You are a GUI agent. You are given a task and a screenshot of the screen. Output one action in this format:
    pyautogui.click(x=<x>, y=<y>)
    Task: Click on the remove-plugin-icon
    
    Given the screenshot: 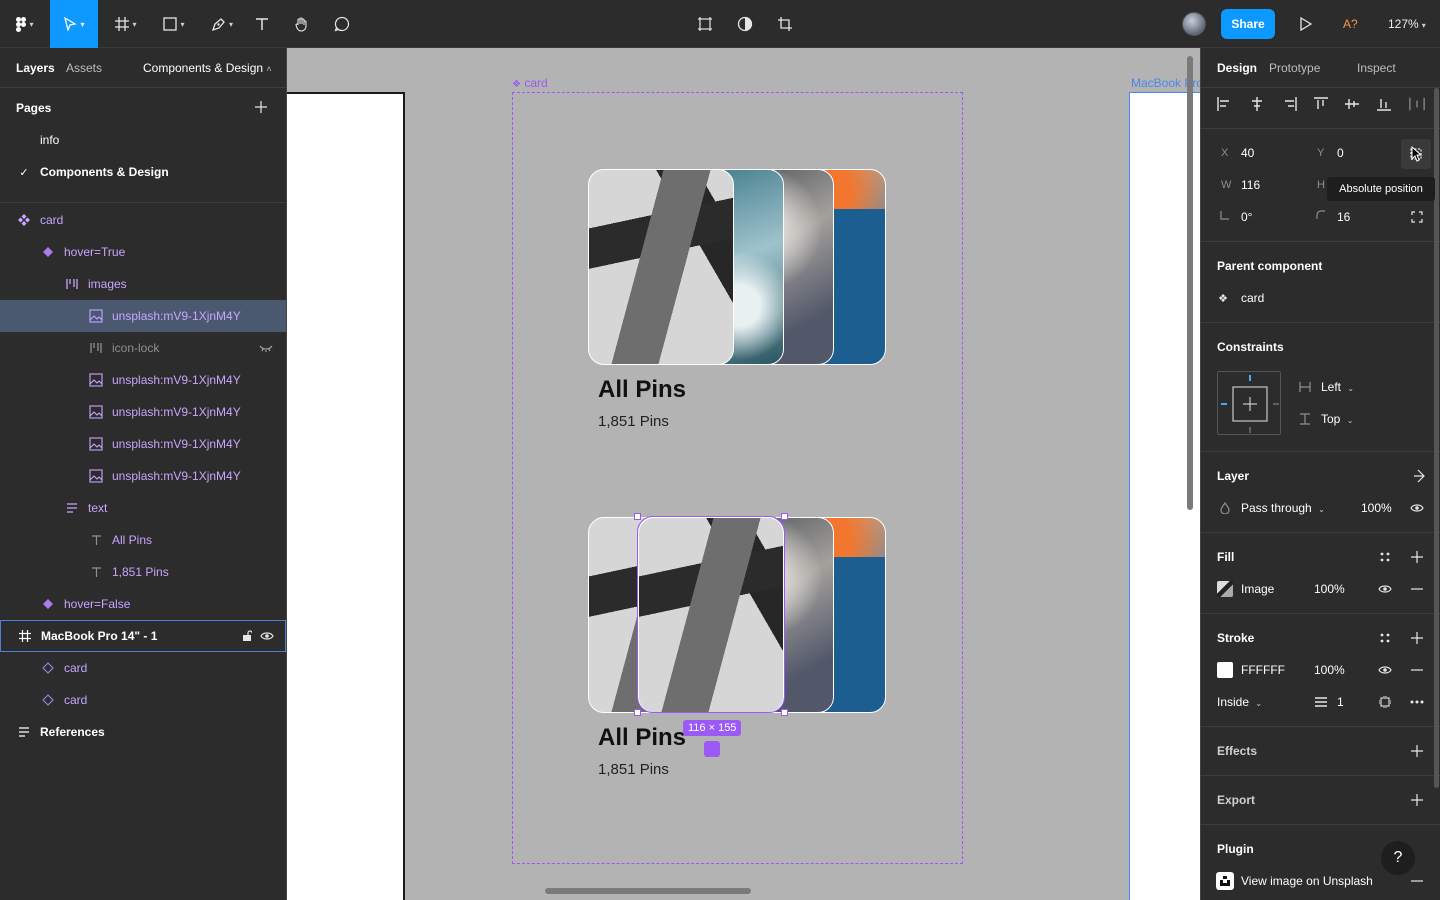 What is the action you would take?
    pyautogui.click(x=1417, y=881)
    